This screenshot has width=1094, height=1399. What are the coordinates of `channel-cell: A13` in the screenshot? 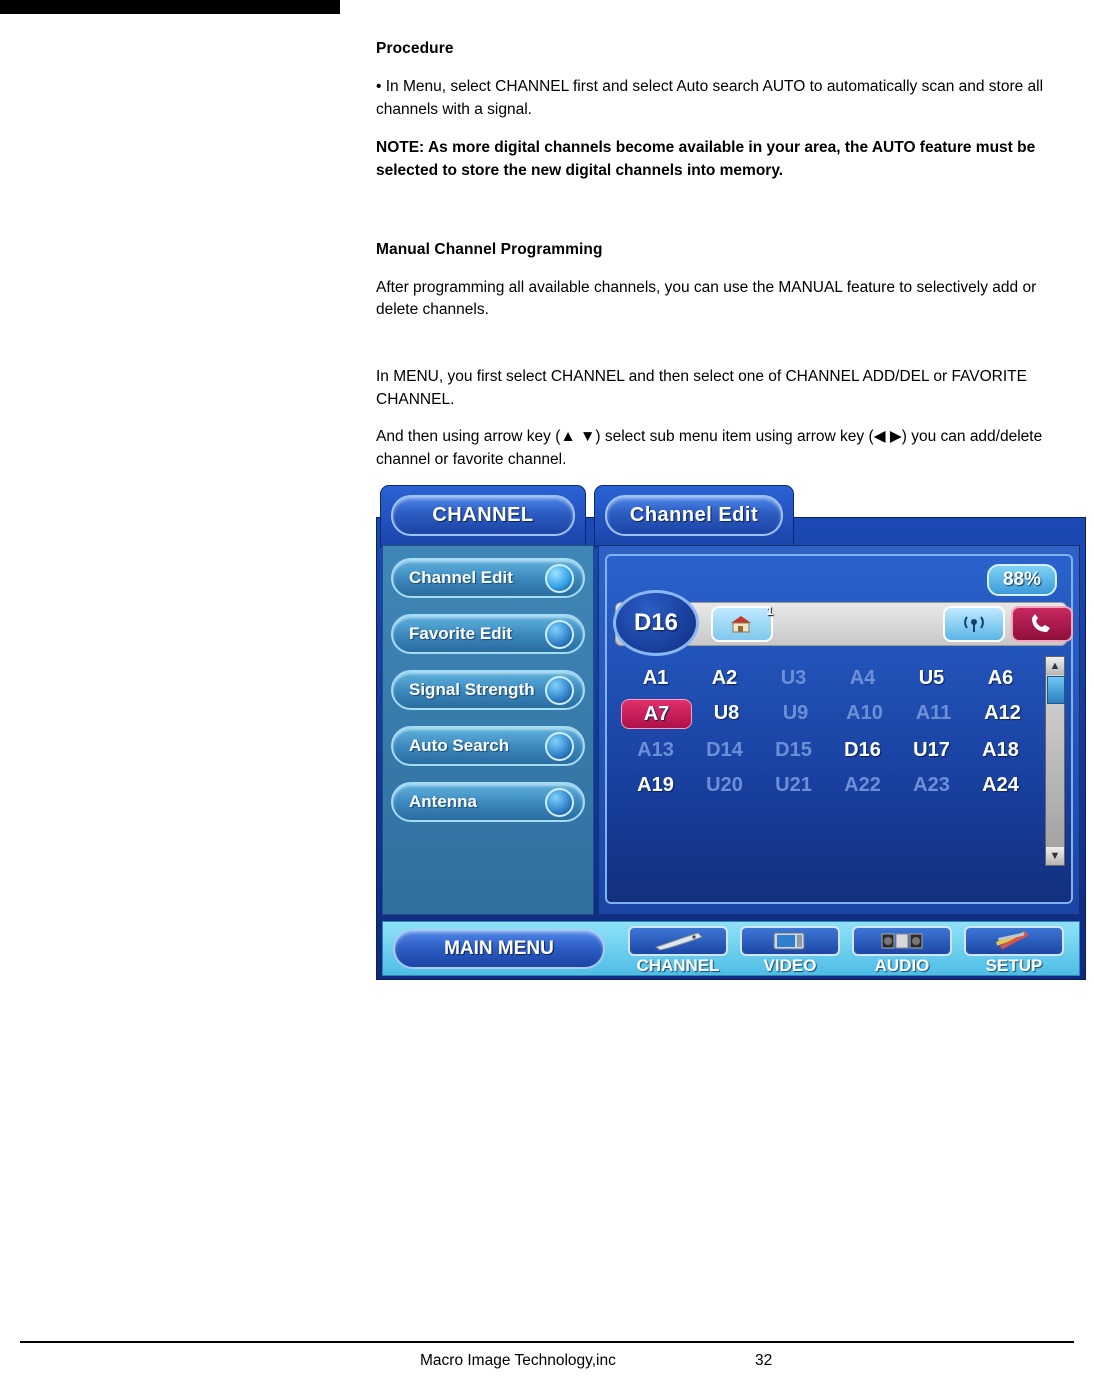 It's located at (655, 750).